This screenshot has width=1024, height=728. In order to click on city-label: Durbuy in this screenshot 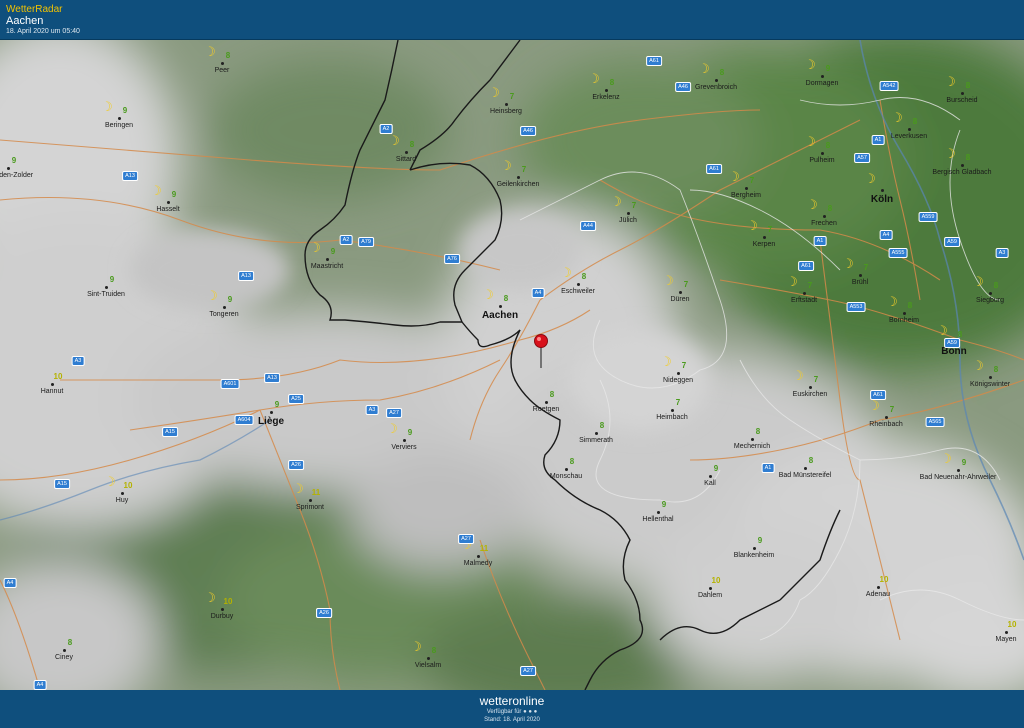, I will do `click(222, 616)`.